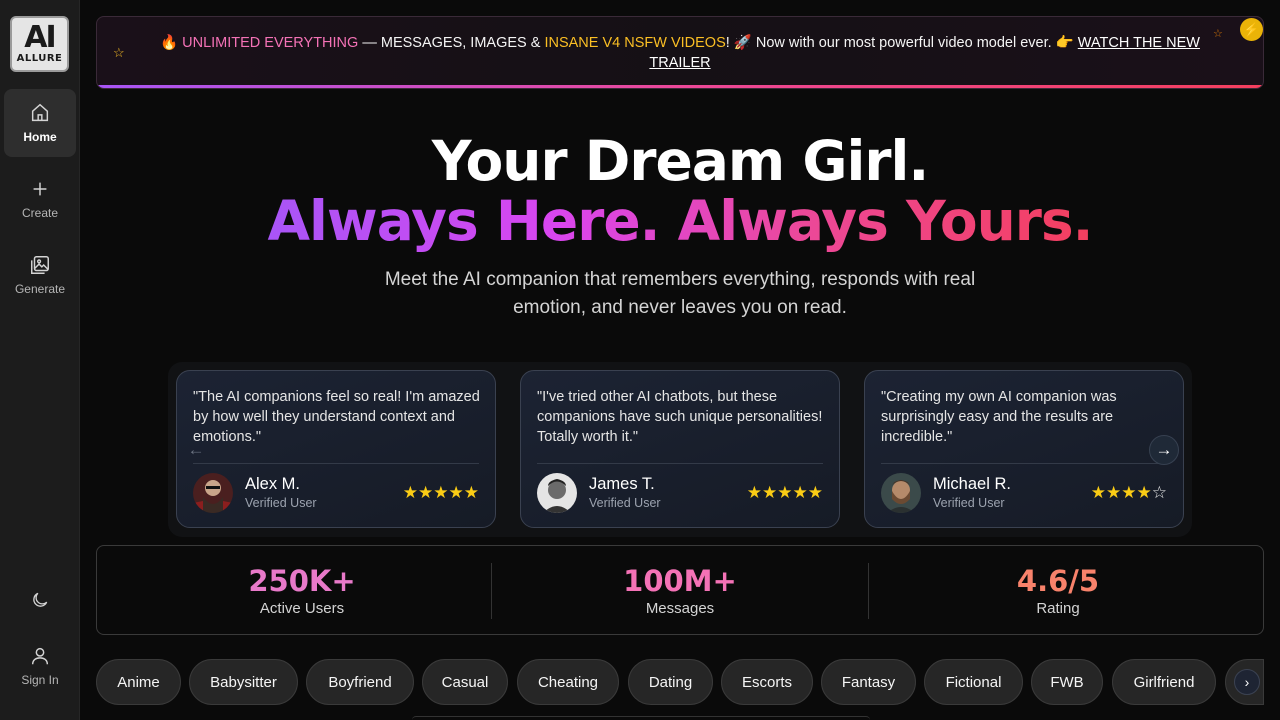  Describe the element at coordinates (40, 189) in the screenshot. I see `plus-icon` at that location.